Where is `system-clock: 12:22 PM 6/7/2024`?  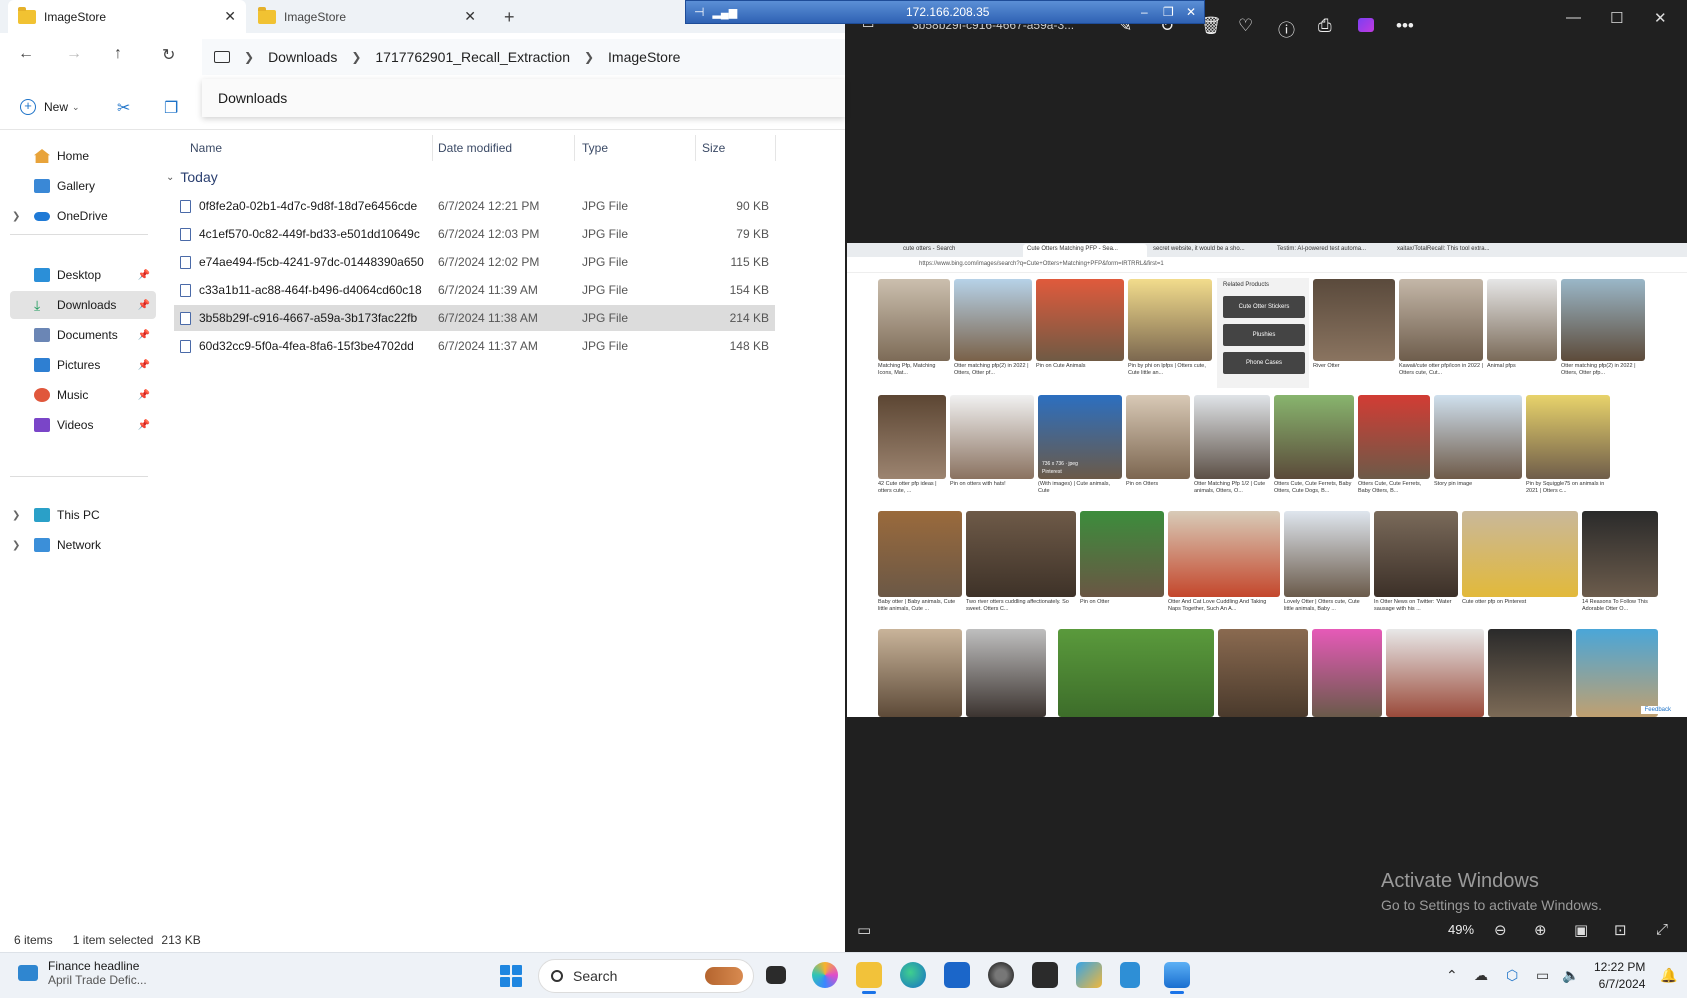
system-clock: 12:22 PM 6/7/2024 is located at coordinates (1619, 976).